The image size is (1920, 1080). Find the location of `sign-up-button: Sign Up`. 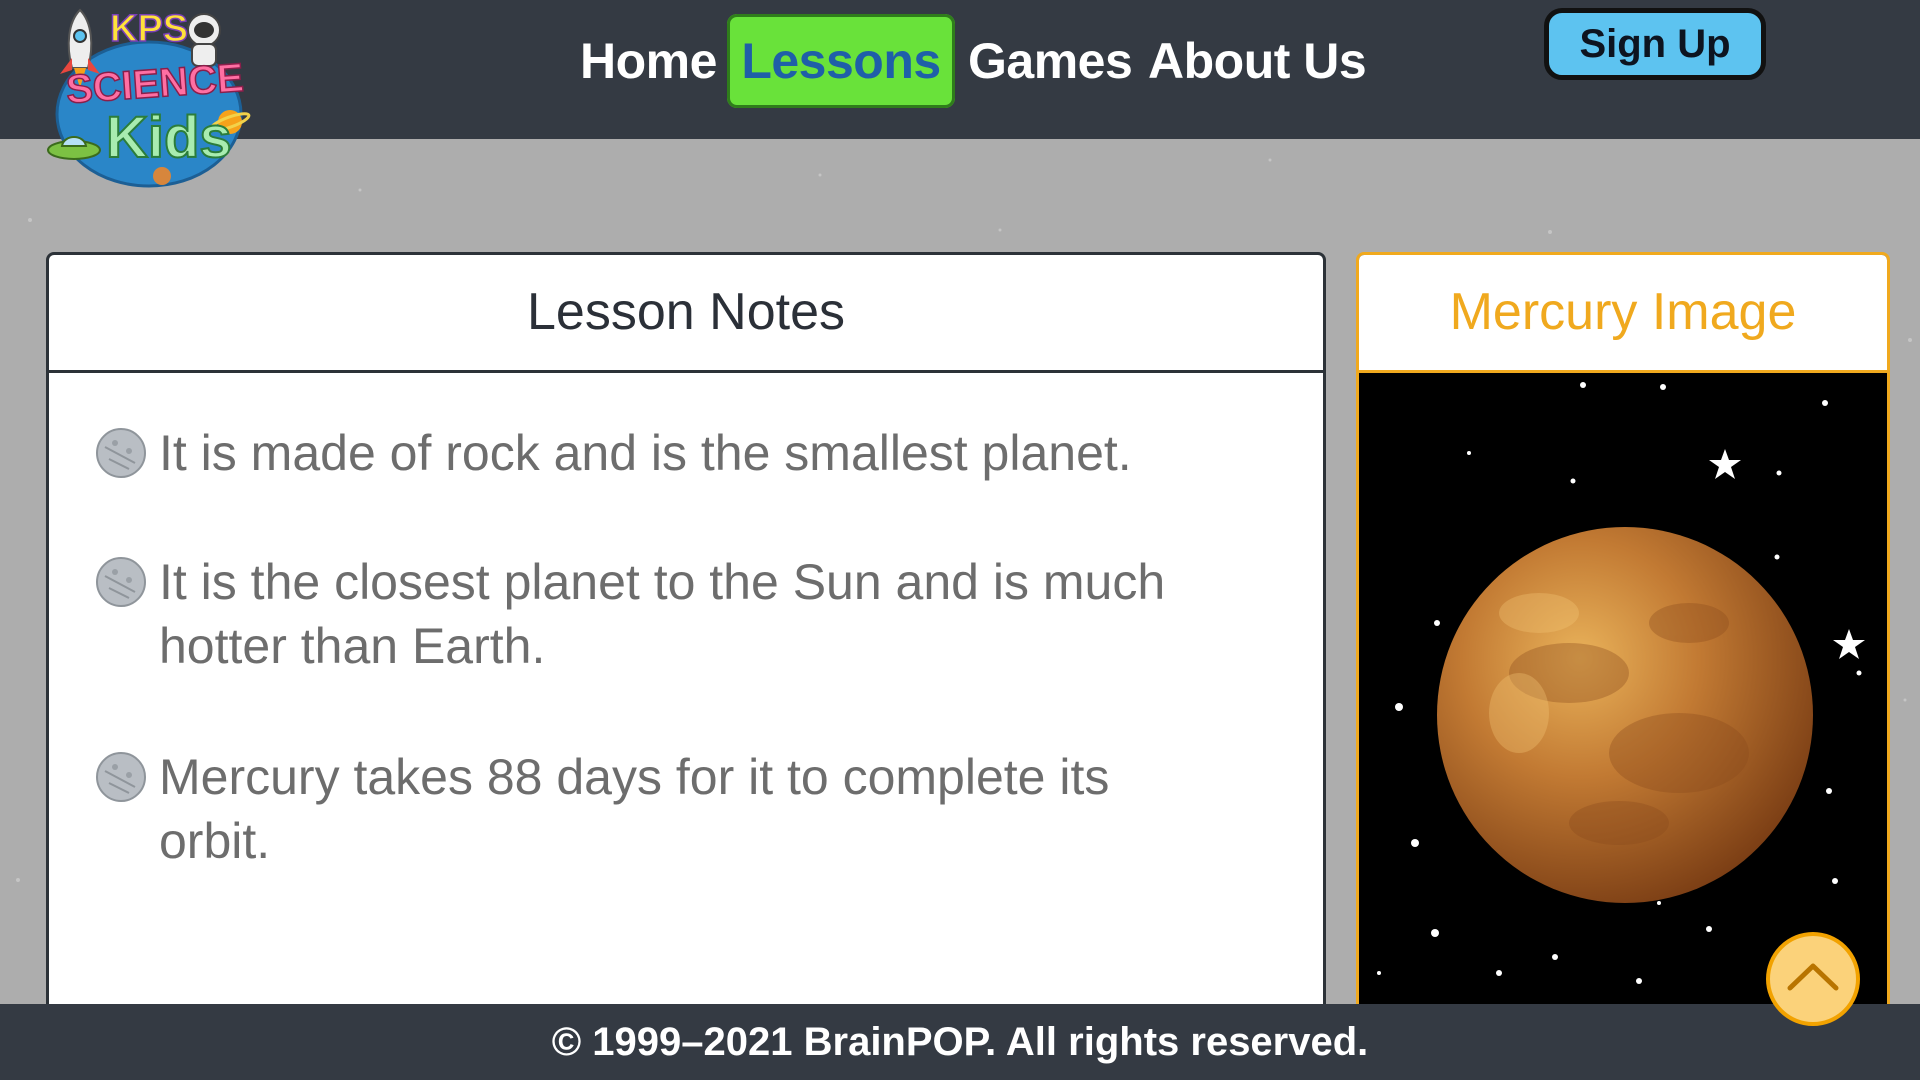

sign-up-button: Sign Up is located at coordinates (1655, 44).